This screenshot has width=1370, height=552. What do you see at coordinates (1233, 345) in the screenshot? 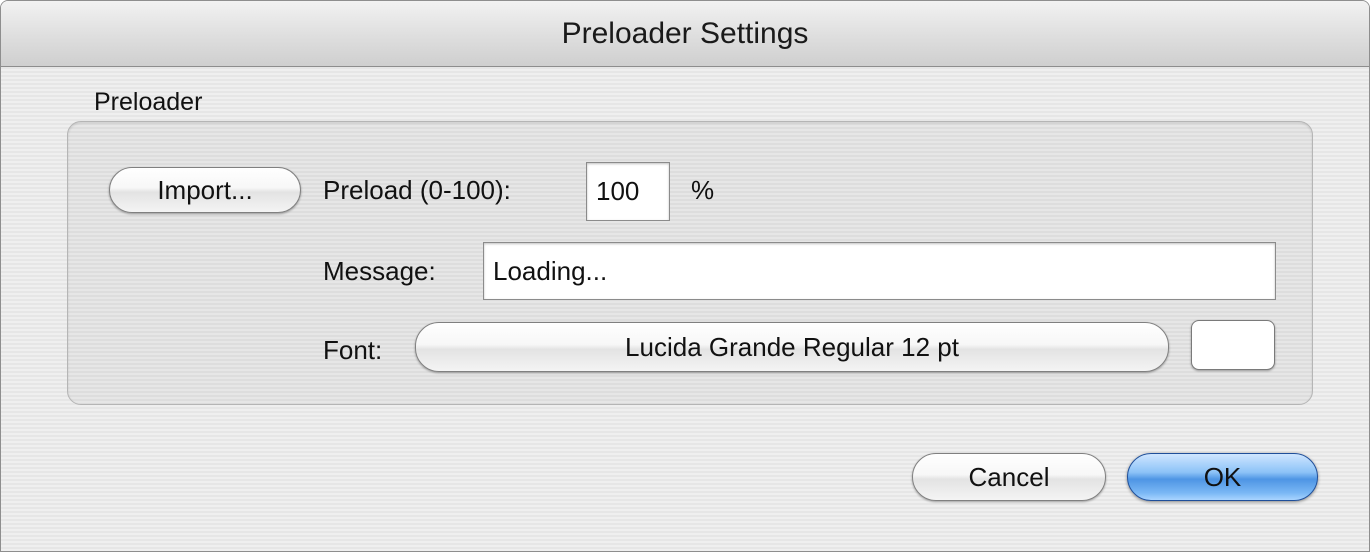
I see `font-color-well` at bounding box center [1233, 345].